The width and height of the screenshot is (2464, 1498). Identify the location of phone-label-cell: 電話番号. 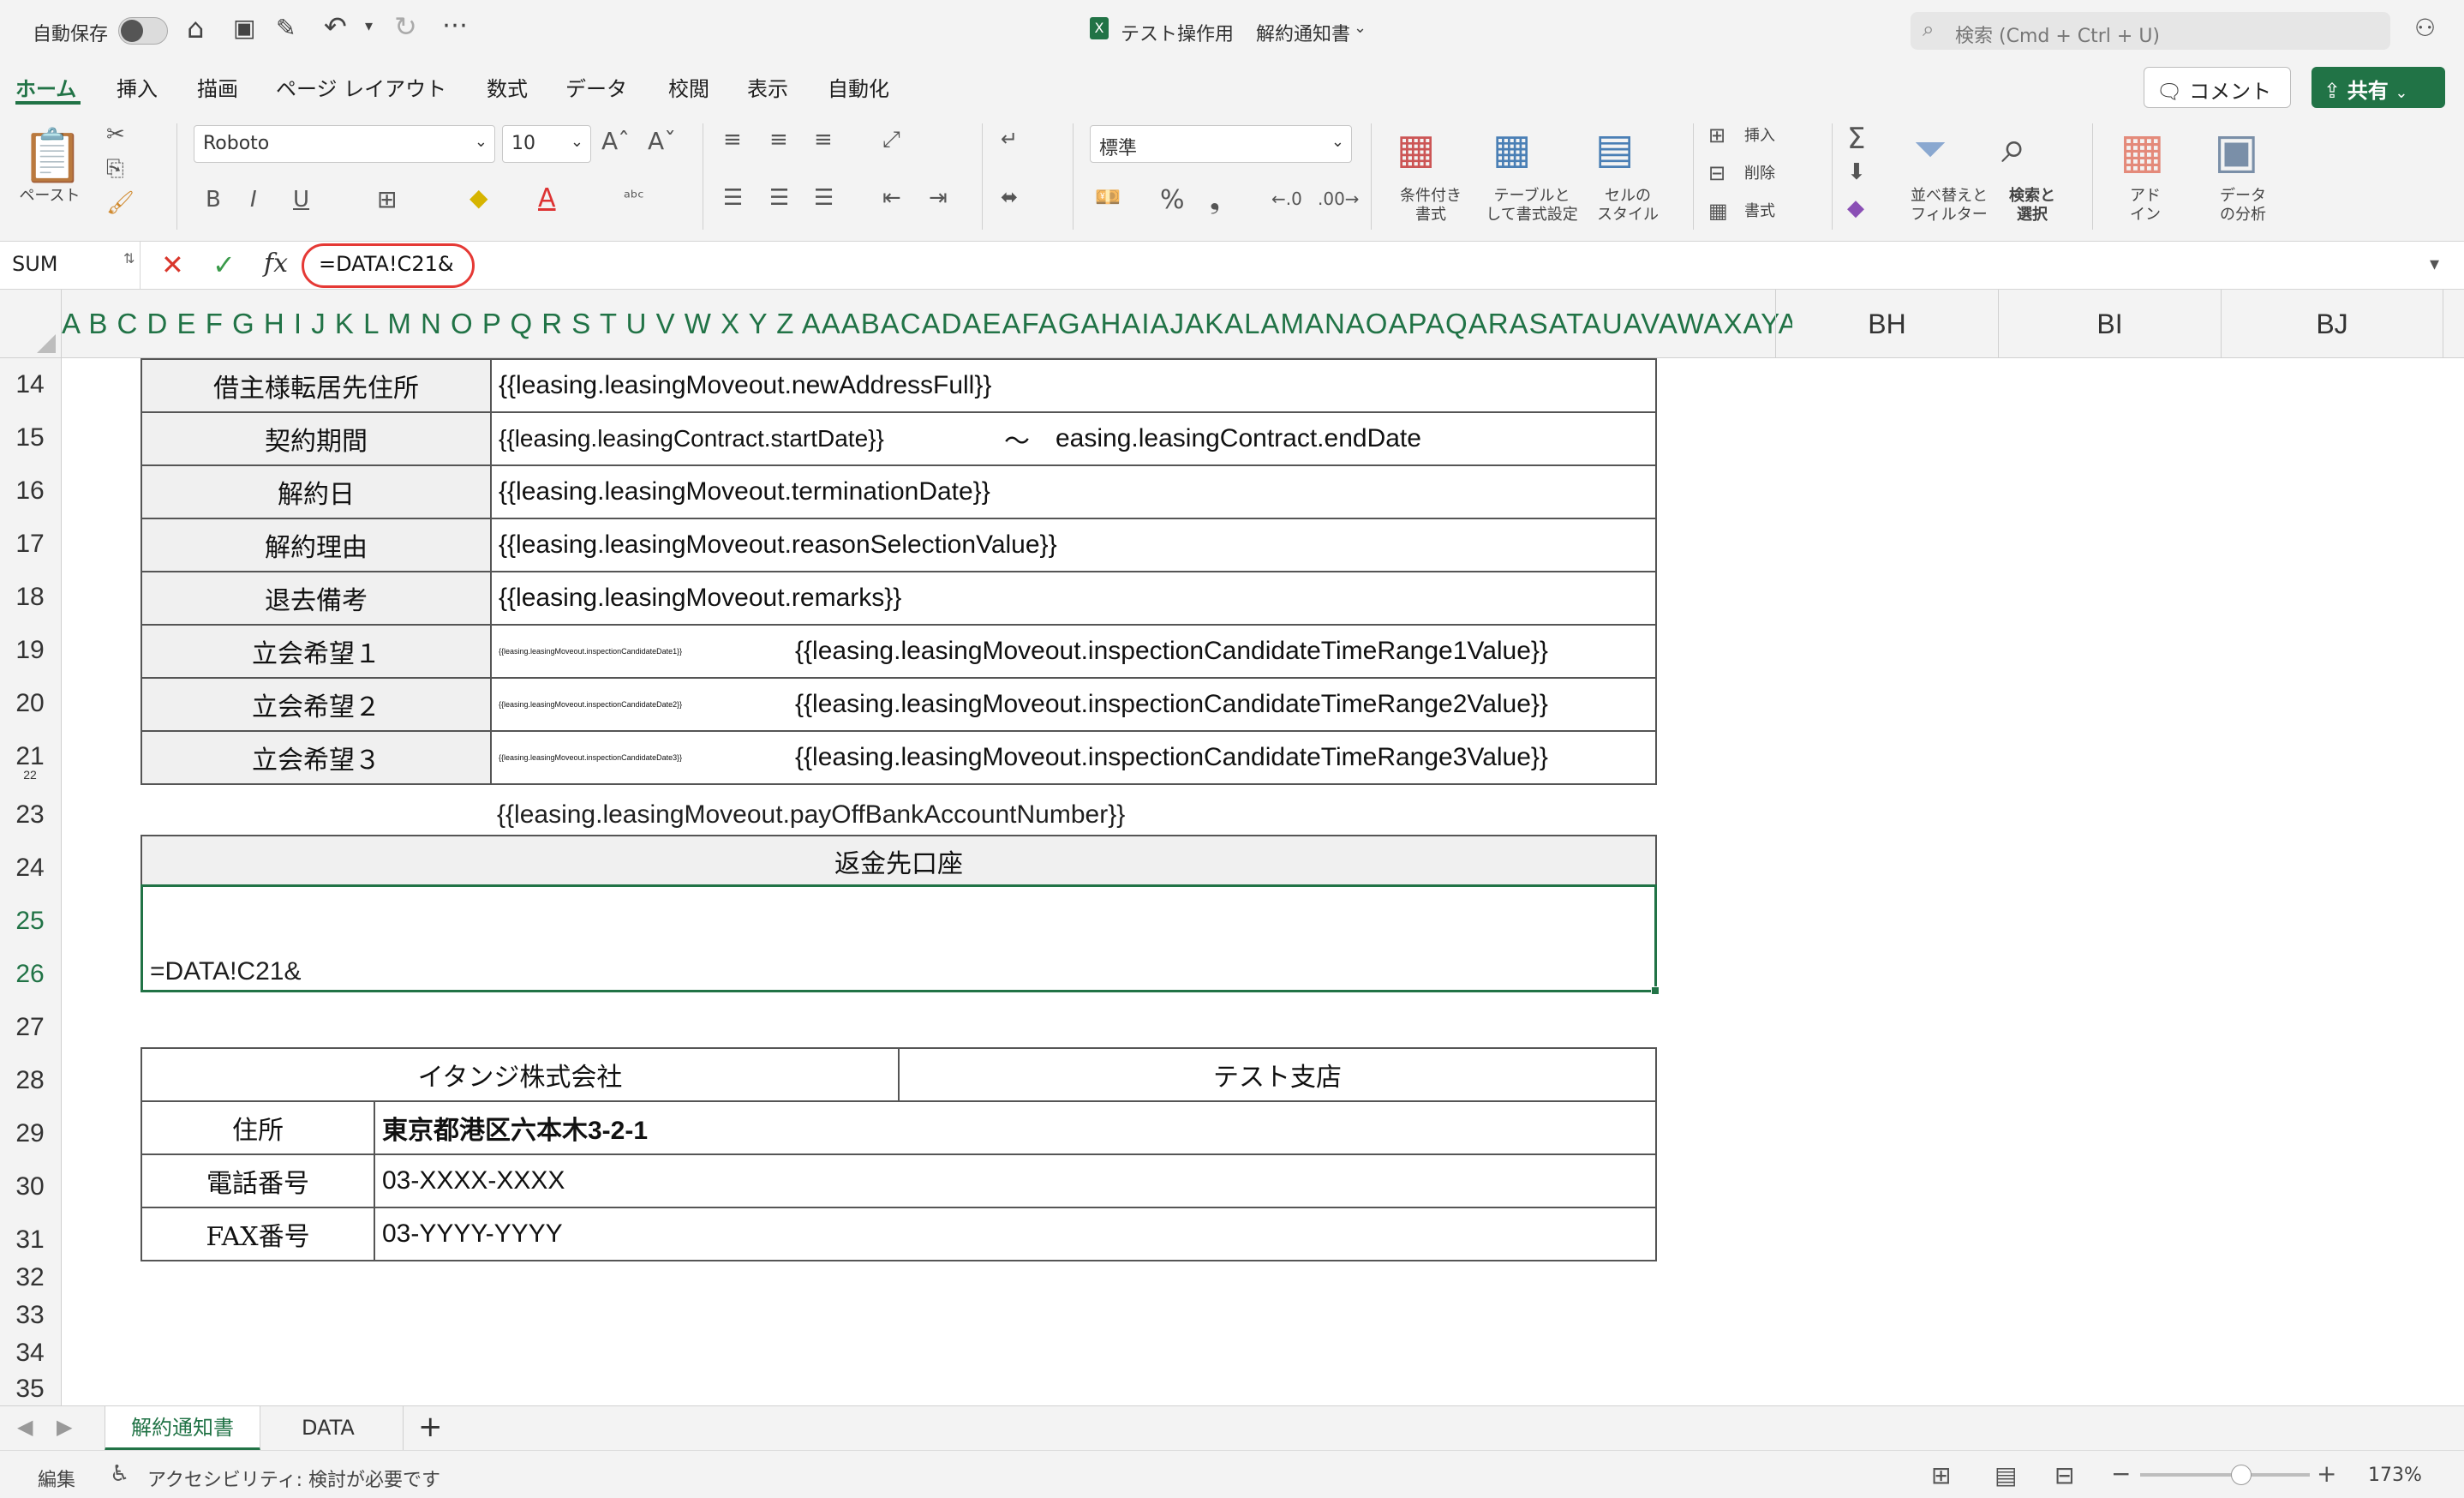
(258, 1180).